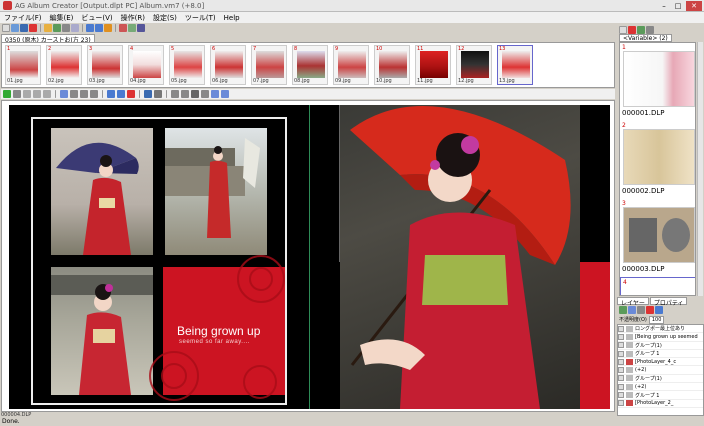 This screenshot has width=704, height=426. I want to click on delete-layer-icon, so click(650, 310).